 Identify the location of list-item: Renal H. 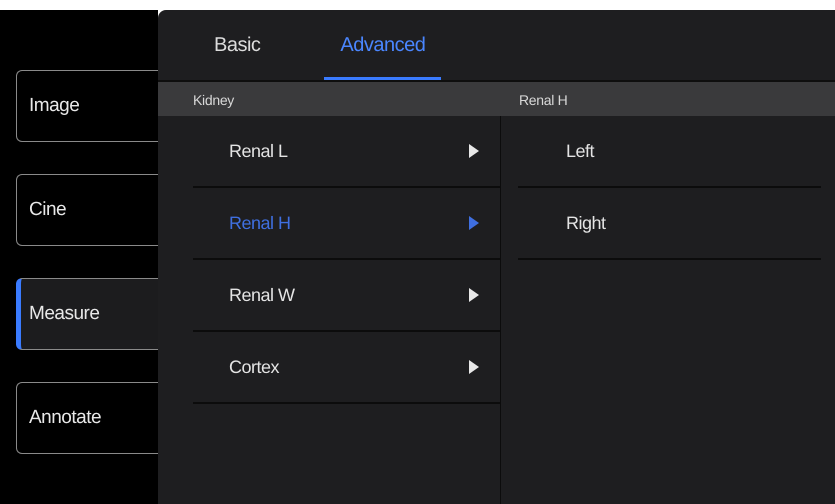
(346, 224).